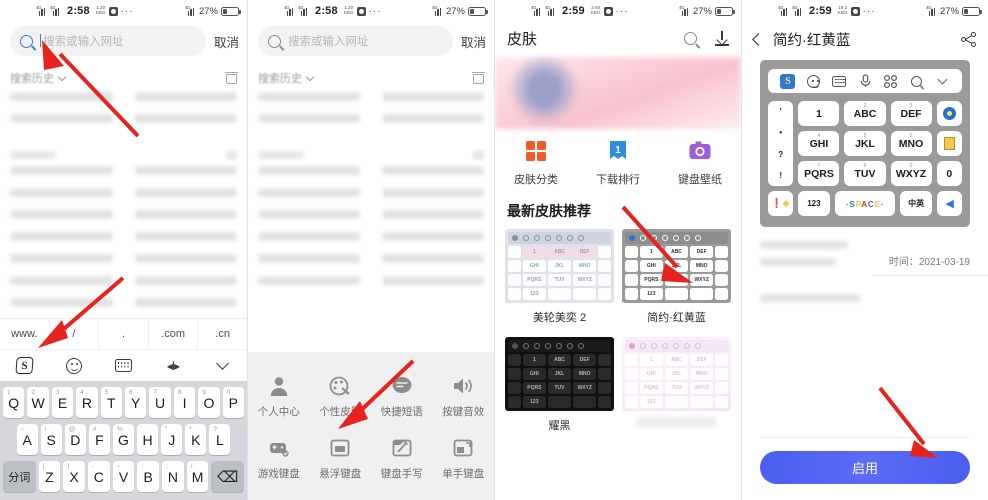 The image size is (988, 500). Describe the element at coordinates (402, 459) in the screenshot. I see `menu-item-handwriting: 键盘手写` at that location.